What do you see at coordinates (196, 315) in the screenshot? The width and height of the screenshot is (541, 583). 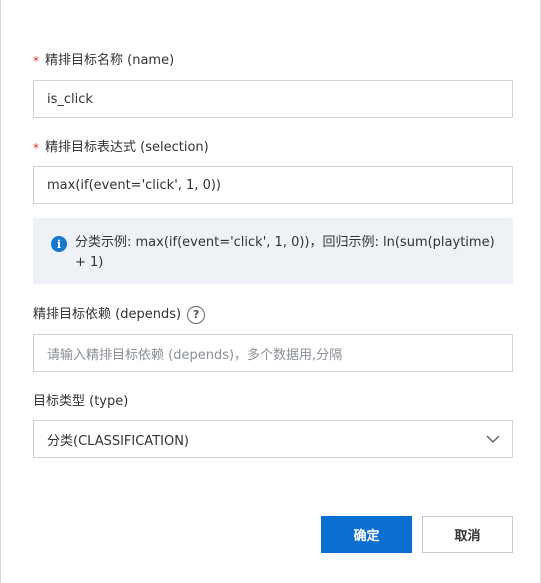 I see `help-icon: ?` at bounding box center [196, 315].